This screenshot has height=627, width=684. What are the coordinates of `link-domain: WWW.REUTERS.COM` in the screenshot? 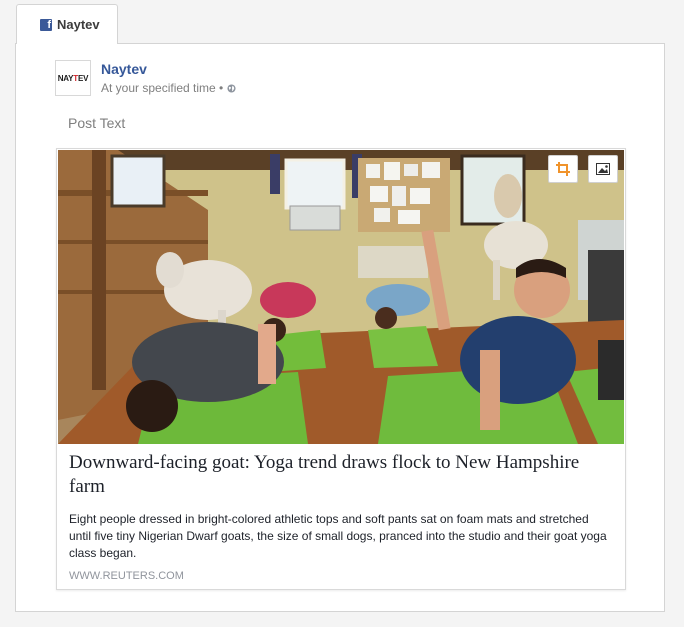 It's located at (126, 576).